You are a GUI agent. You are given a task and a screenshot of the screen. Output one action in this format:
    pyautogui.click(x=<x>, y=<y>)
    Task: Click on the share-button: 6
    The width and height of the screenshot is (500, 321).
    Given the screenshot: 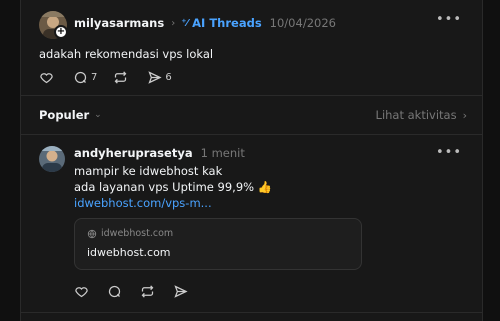 What is the action you would take?
    pyautogui.click(x=159, y=77)
    